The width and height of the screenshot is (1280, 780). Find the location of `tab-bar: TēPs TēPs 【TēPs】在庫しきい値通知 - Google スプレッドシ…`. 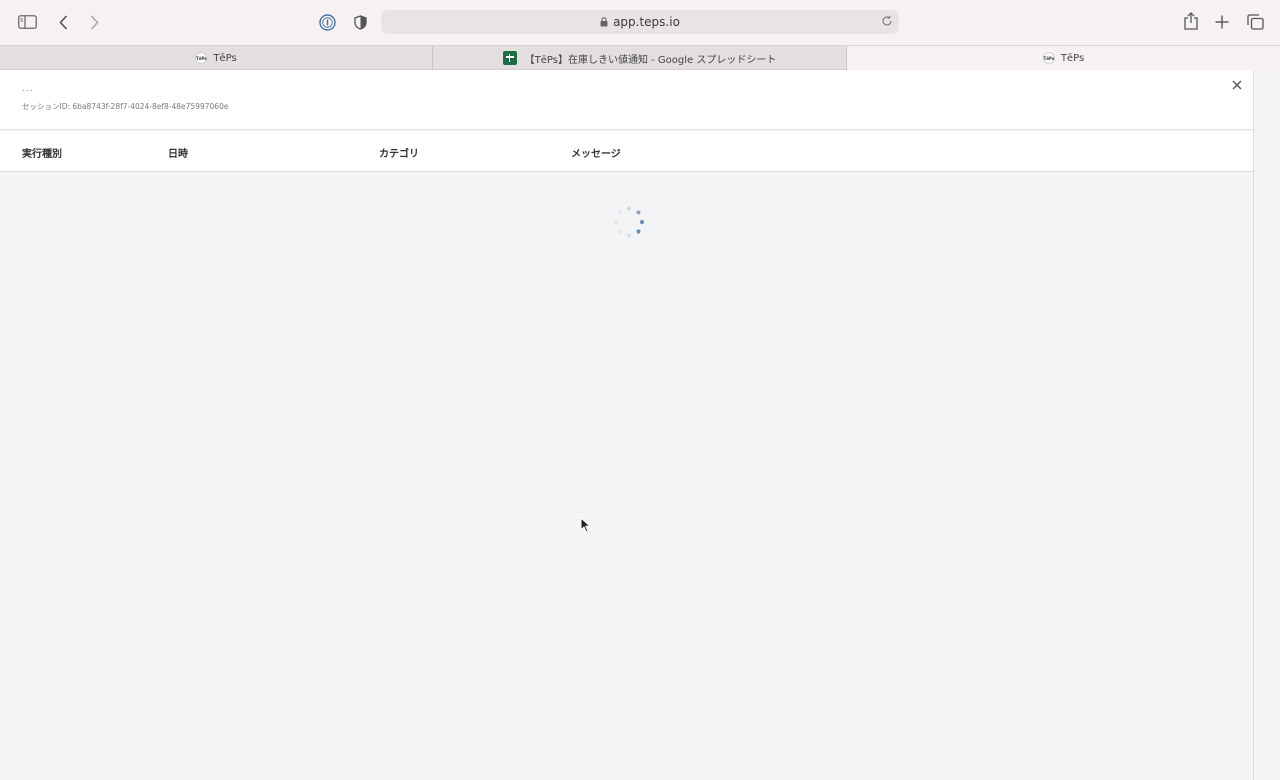

tab-bar: TēPs TēPs 【TēPs】在庫しきい値通知 - Google スプレッドシ… is located at coordinates (640, 57).